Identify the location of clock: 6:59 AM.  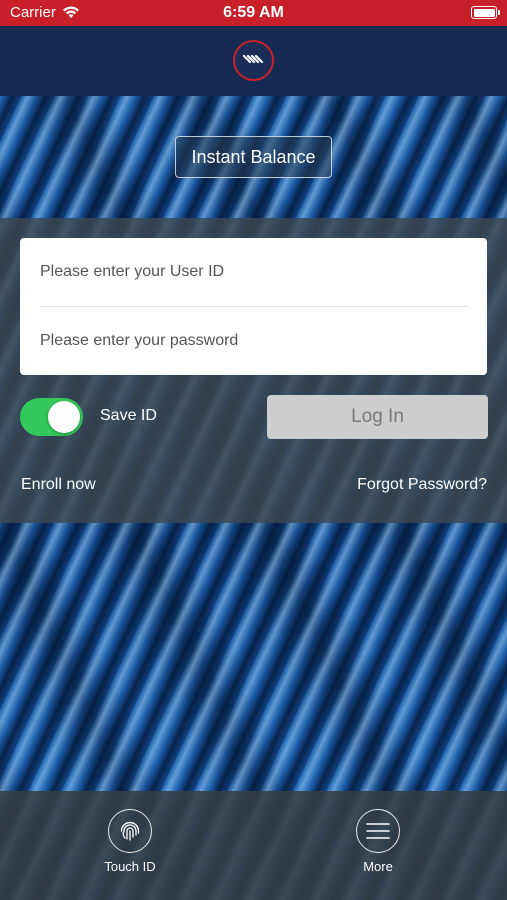
(253, 12).